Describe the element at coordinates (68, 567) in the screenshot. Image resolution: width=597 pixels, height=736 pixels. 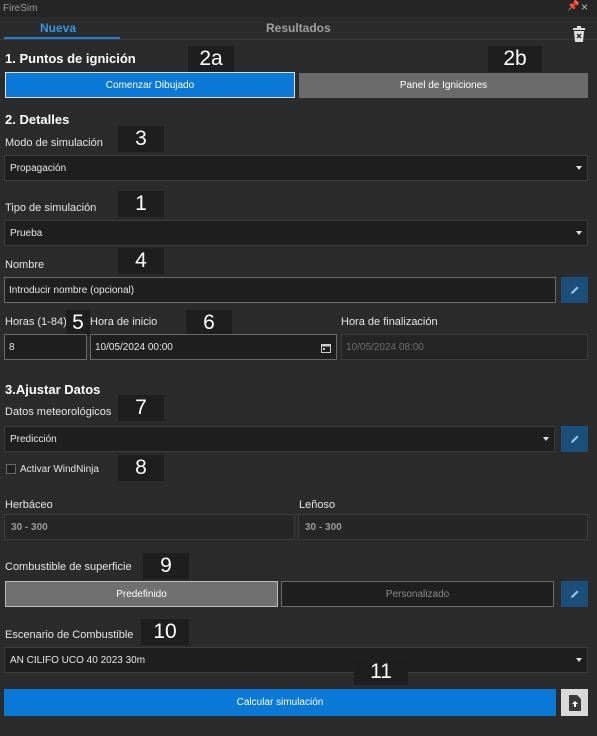
I see `surface-fuel-label: Combustible de superficie` at that location.